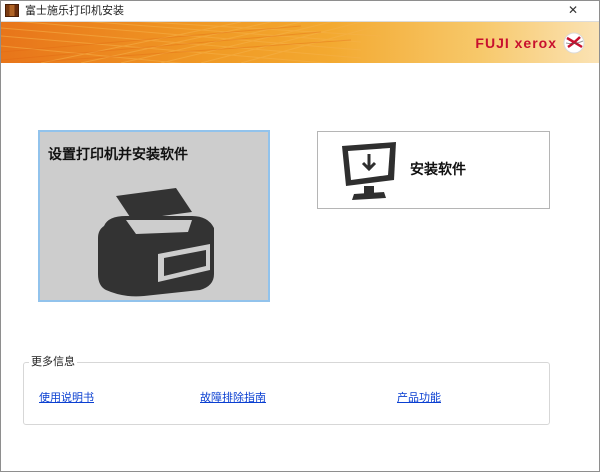 This screenshot has width=600, height=472. I want to click on setup-printer-button: 设置打印机并安装软件, so click(154, 216).